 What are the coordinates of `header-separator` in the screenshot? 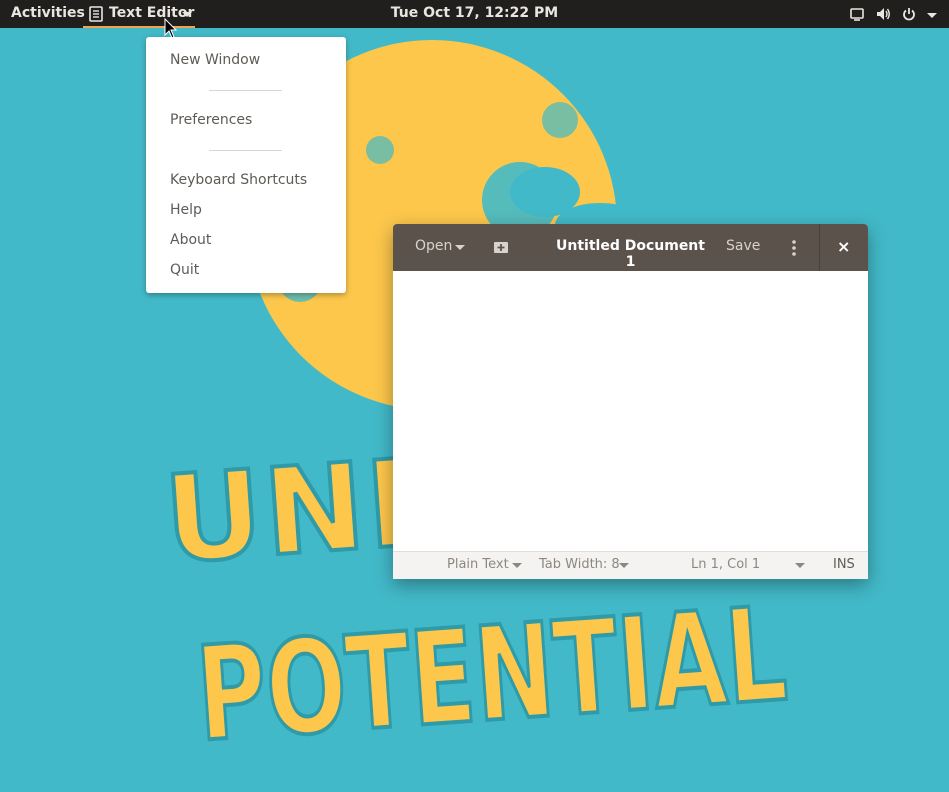 It's located at (819, 247).